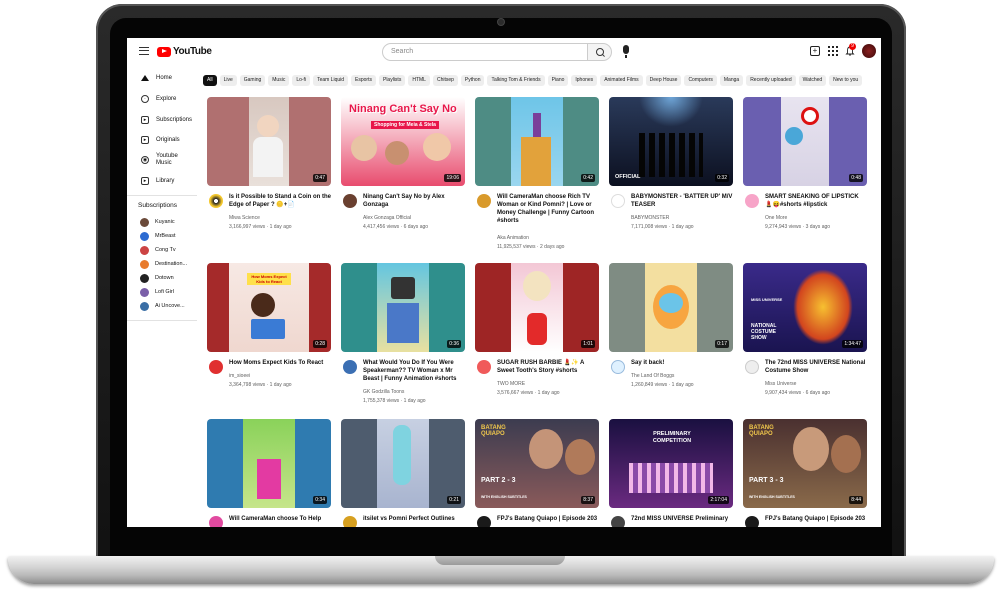 The width and height of the screenshot is (1000, 600). Describe the element at coordinates (731, 80) in the screenshot. I see `chip: Manga` at that location.